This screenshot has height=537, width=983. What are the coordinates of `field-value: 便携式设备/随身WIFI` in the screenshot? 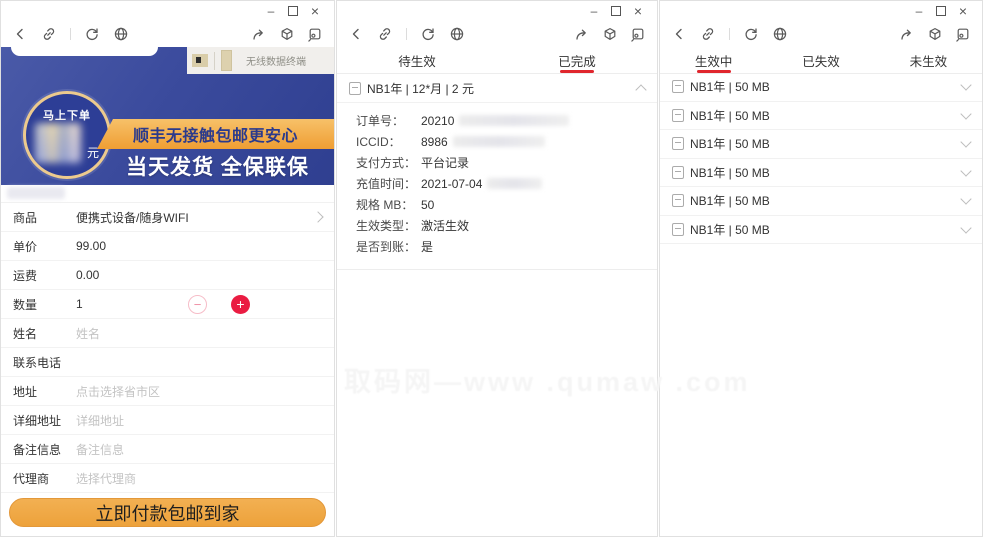 It's located at (132, 217).